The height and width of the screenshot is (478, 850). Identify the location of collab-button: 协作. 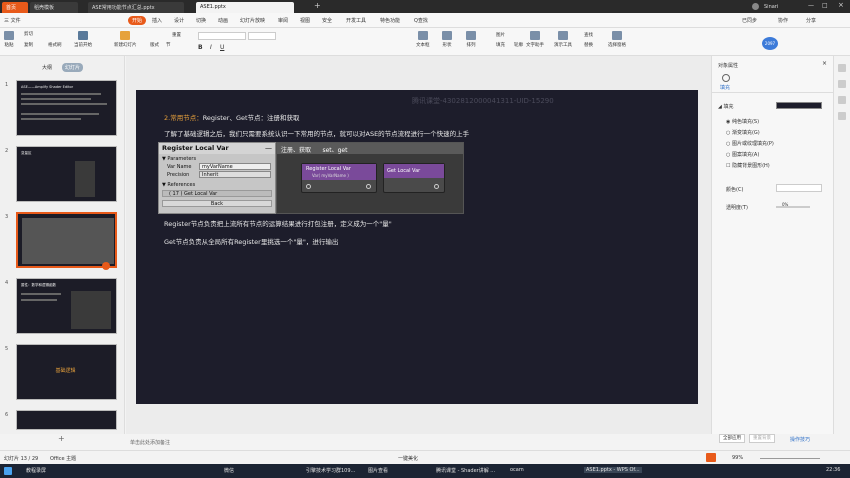
(783, 20).